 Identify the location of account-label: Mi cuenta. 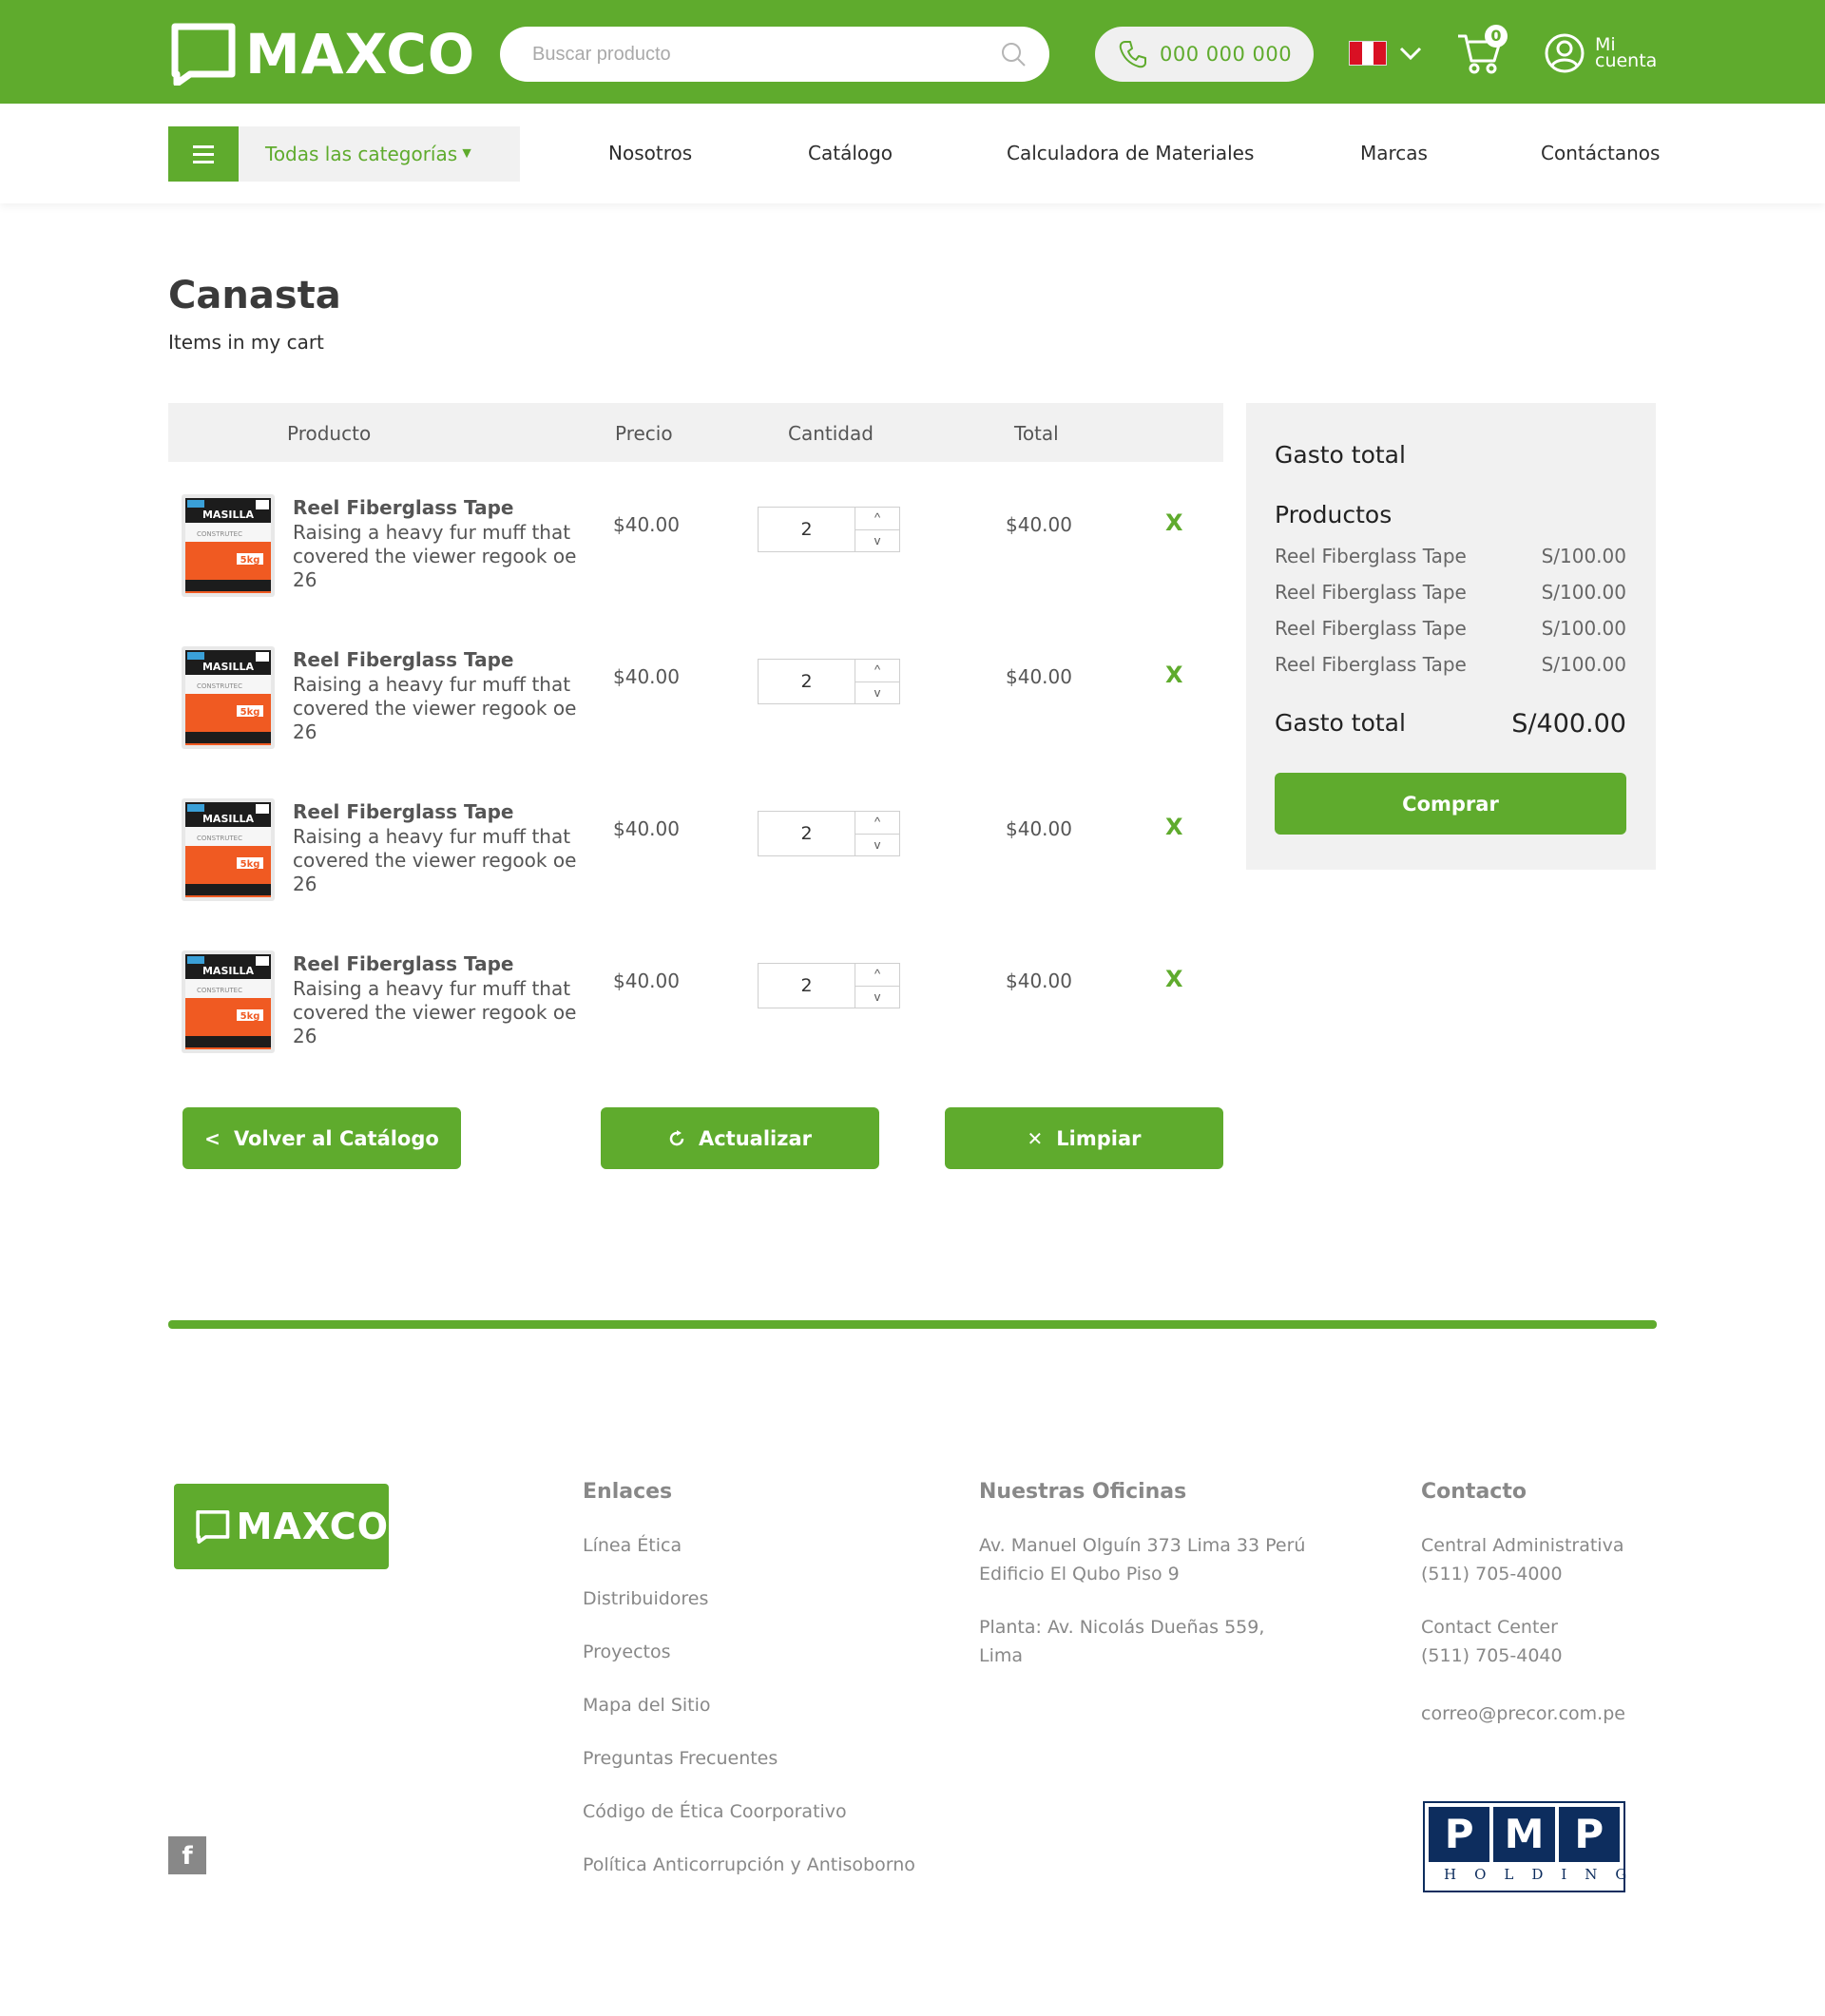
(1626, 52).